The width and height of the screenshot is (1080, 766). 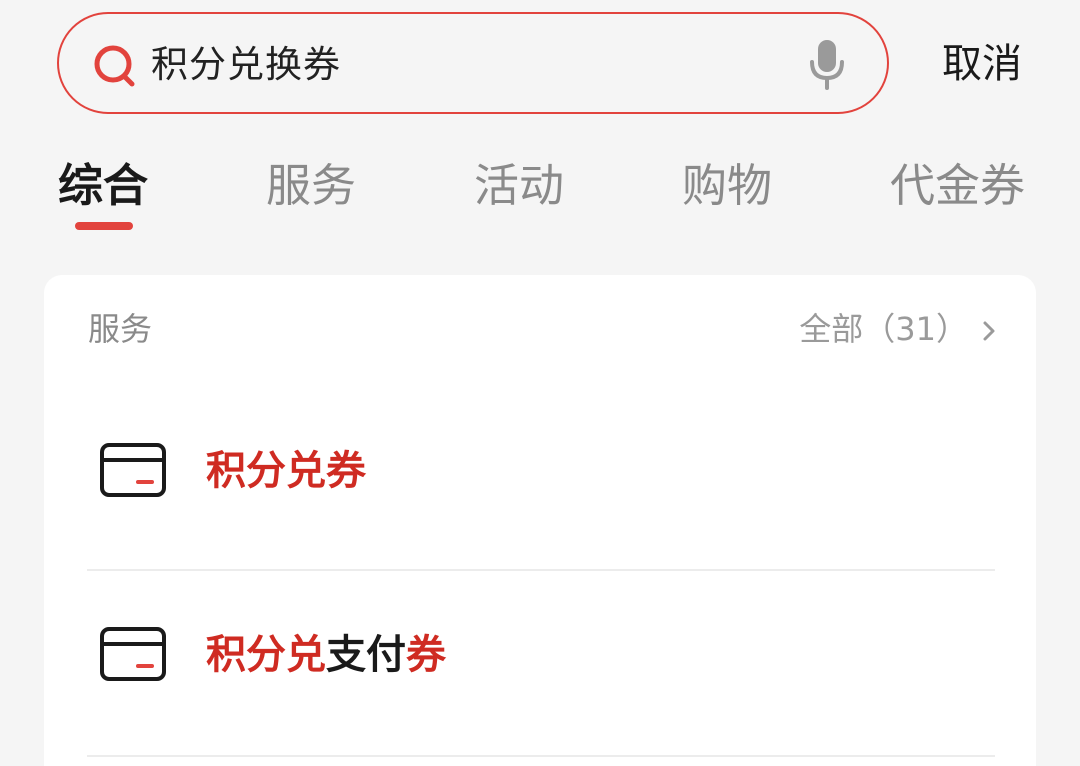 I want to click on service-item-label: 积分兑支付券, so click(x=326, y=655).